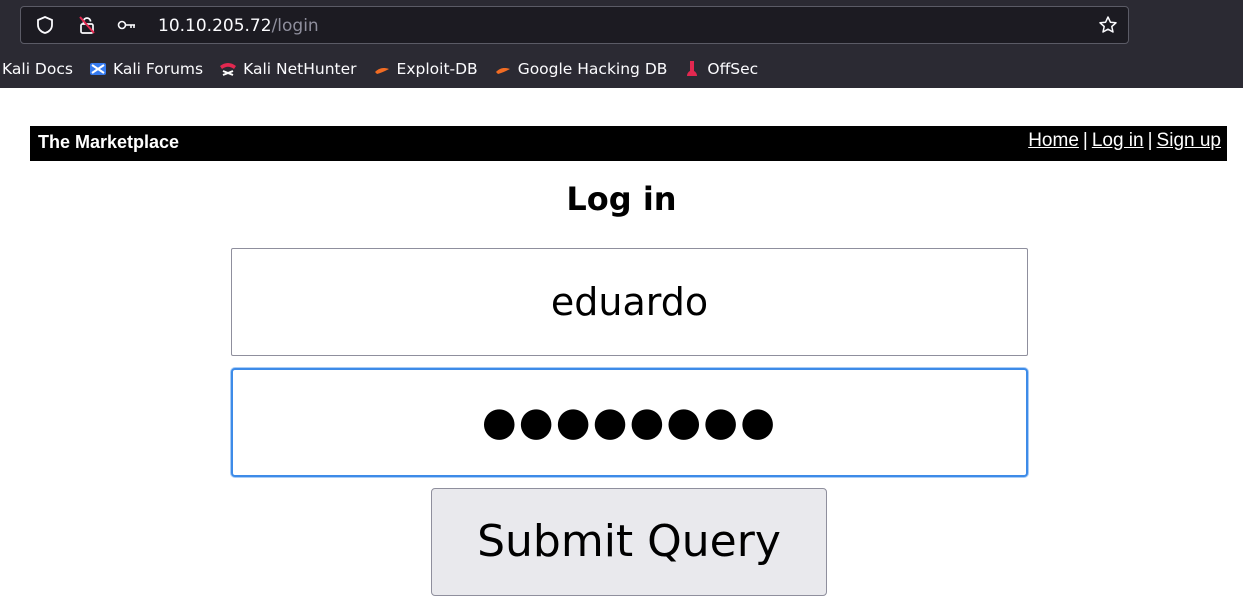 The image size is (1243, 608). Describe the element at coordinates (158, 69) in the screenshot. I see `bookmark-label: Kali Forums` at that location.